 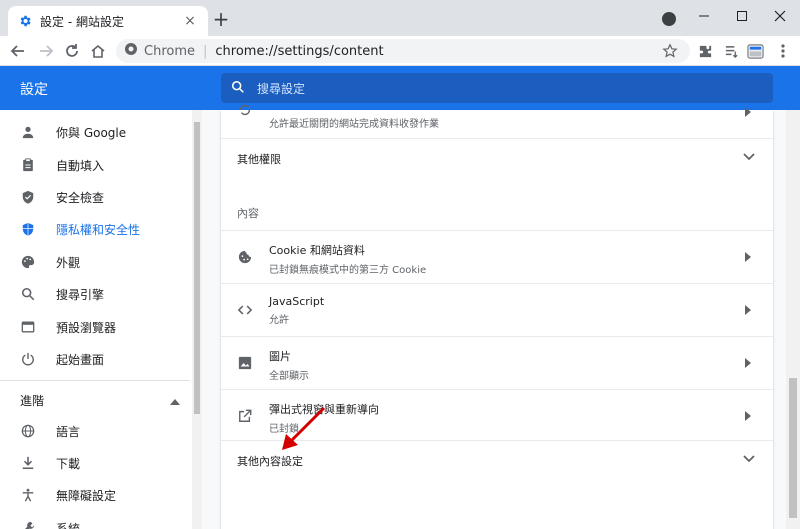 What do you see at coordinates (28, 262) in the screenshot?
I see `palette-icon` at bounding box center [28, 262].